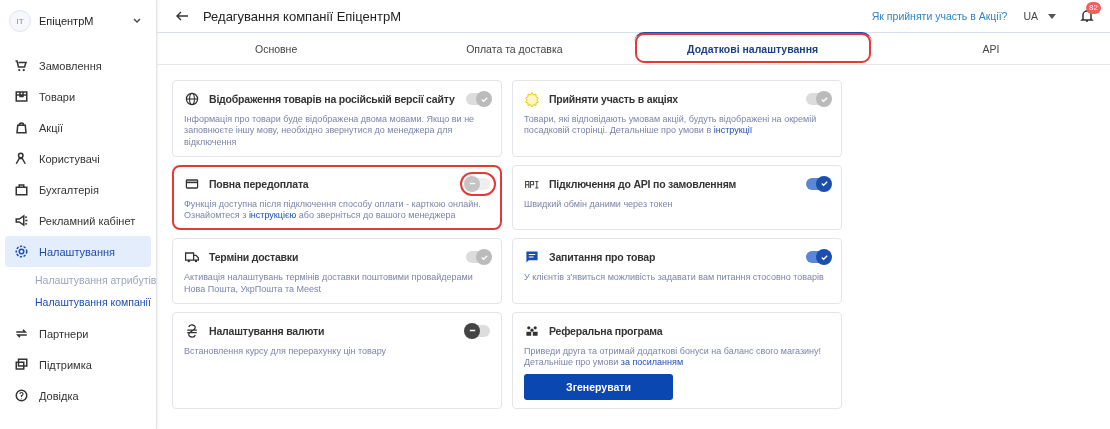 This screenshot has width=1110, height=429. I want to click on instruction-link: інструкцією, so click(272, 215).